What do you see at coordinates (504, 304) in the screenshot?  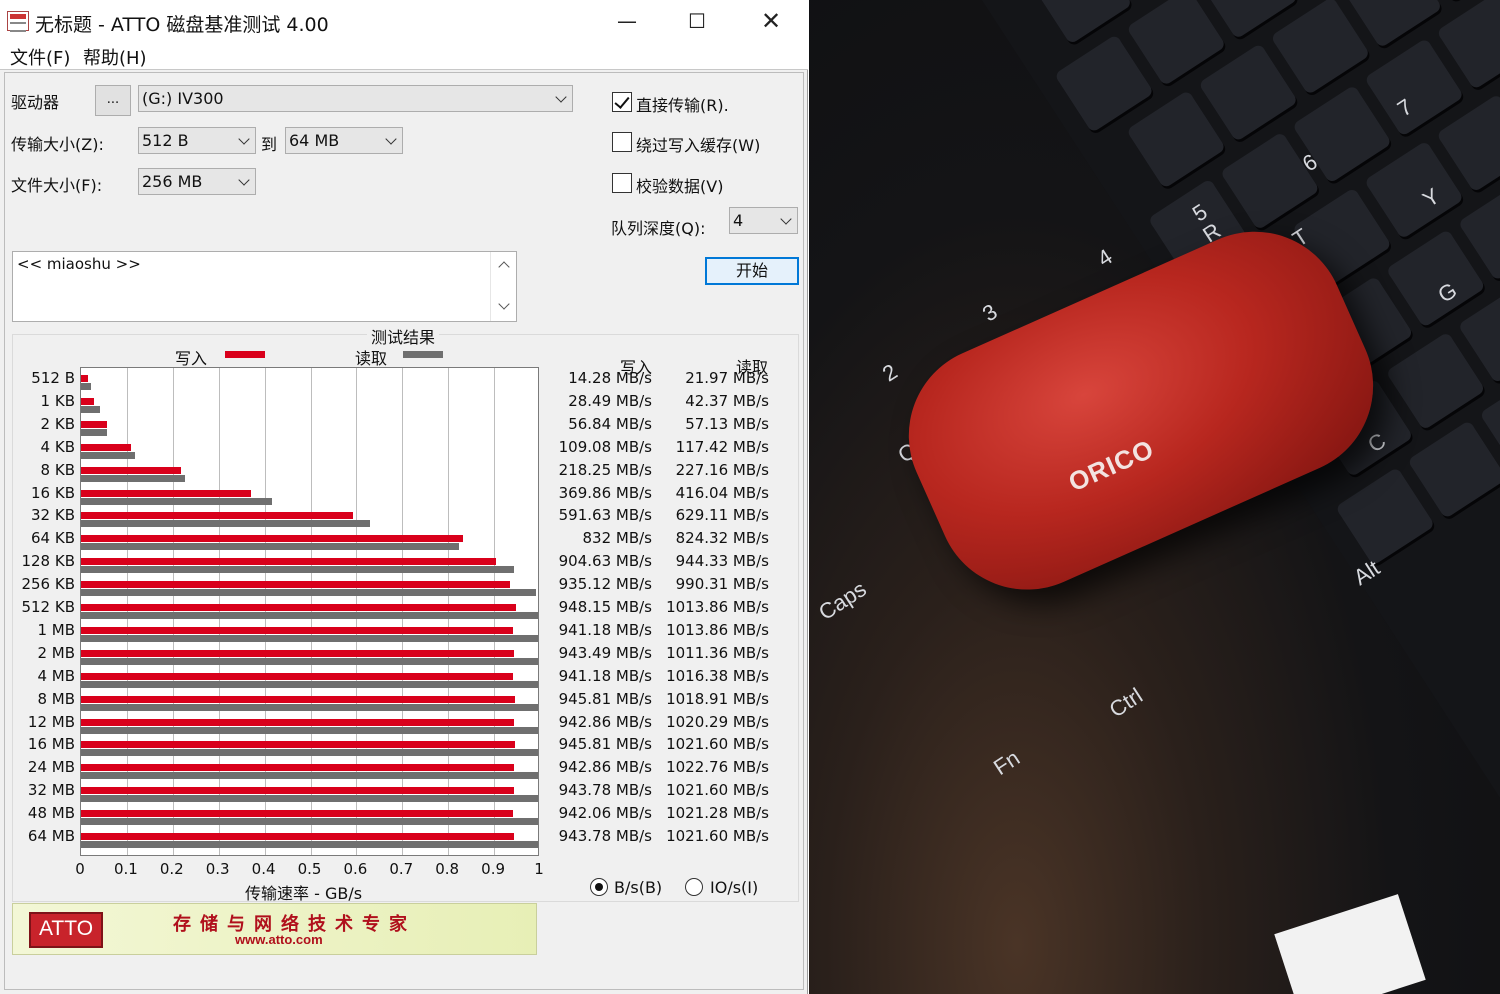 I see `scroll-down-icon` at bounding box center [504, 304].